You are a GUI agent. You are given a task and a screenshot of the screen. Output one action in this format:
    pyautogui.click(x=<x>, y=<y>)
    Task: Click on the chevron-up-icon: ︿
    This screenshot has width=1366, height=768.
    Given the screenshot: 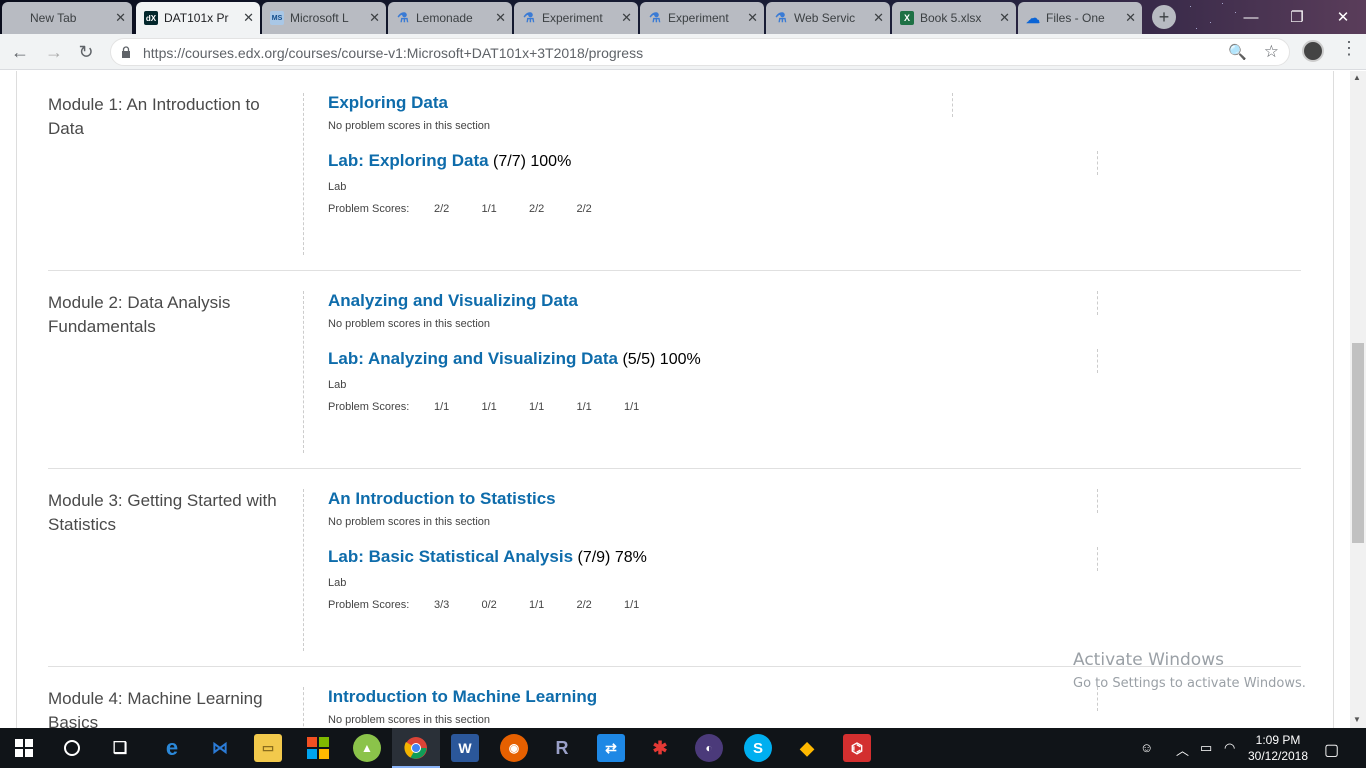 What is the action you would take?
    pyautogui.click(x=1182, y=749)
    